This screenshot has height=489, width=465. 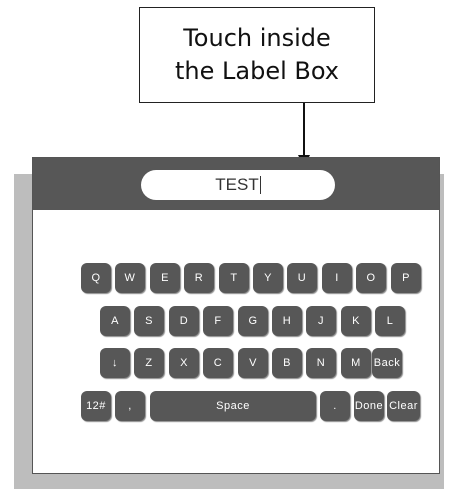 What do you see at coordinates (304, 130) in the screenshot?
I see `pointer-arrow-line` at bounding box center [304, 130].